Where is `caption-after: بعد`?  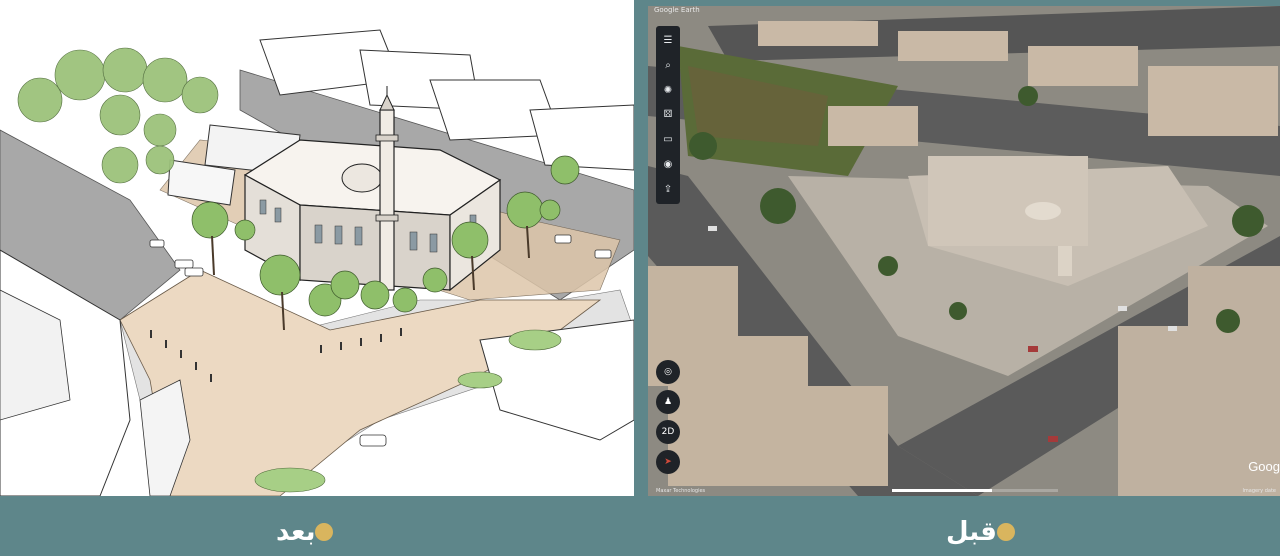
caption-after: بعد is located at coordinates (312, 532).